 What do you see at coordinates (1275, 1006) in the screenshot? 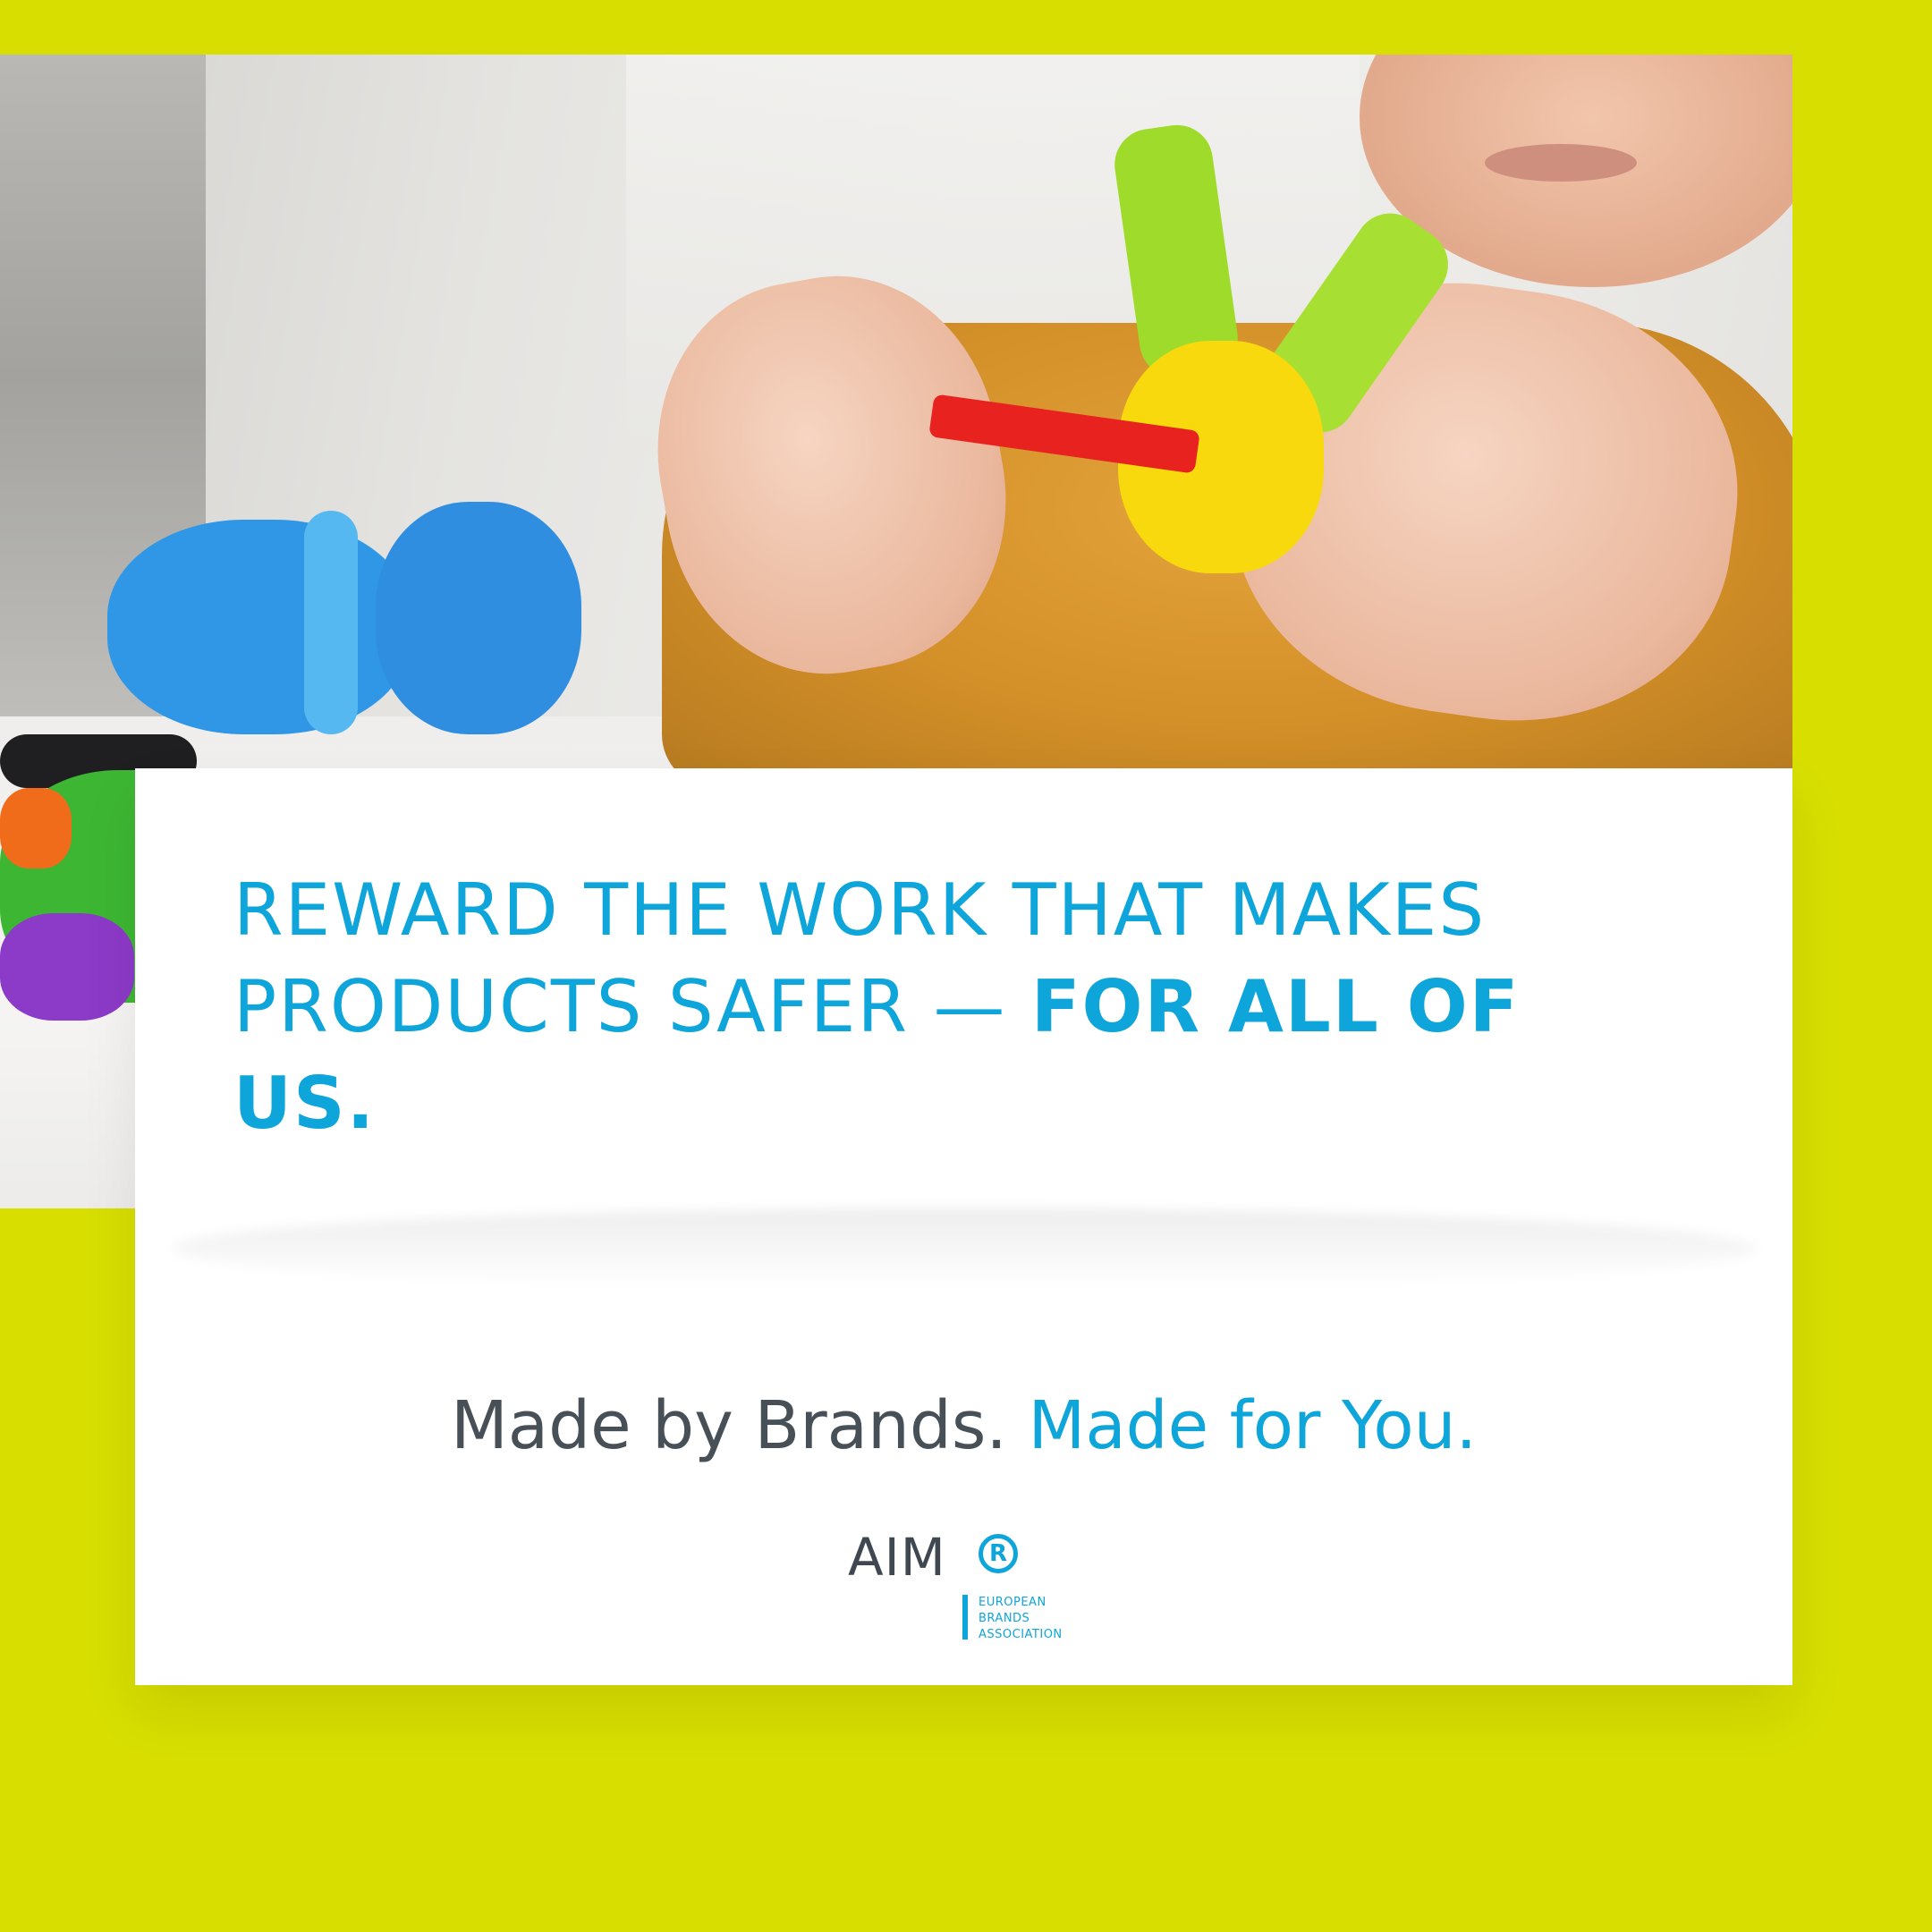
I see `headline-line2-bold: FOR ALL OF` at bounding box center [1275, 1006].